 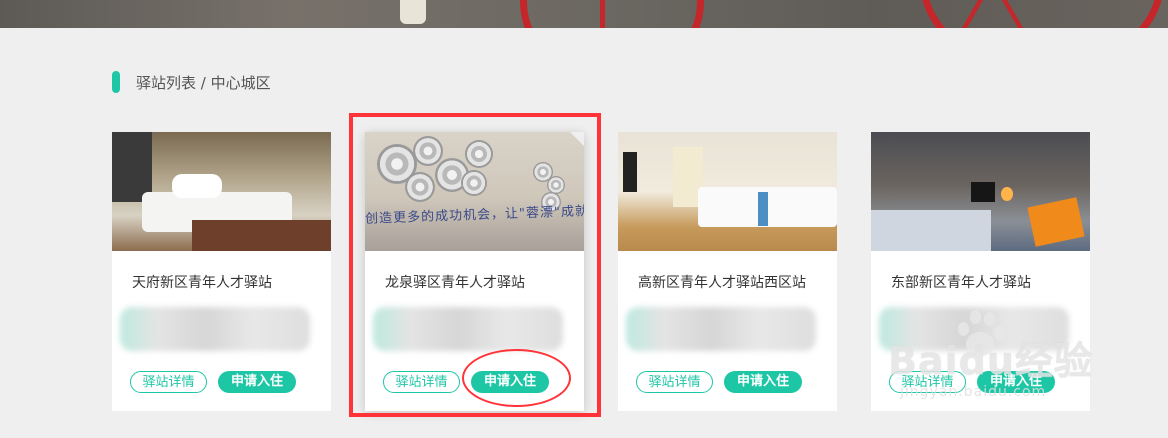 What do you see at coordinates (584, 14) in the screenshot?
I see `top-banner-image` at bounding box center [584, 14].